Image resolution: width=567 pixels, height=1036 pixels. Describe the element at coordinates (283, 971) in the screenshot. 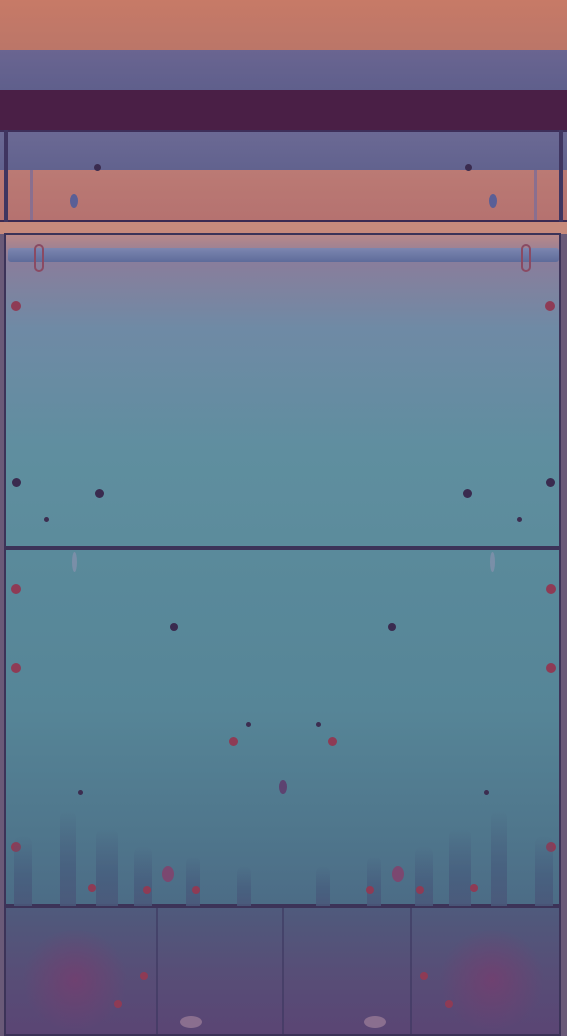

I see `bottom-center-seam` at that location.